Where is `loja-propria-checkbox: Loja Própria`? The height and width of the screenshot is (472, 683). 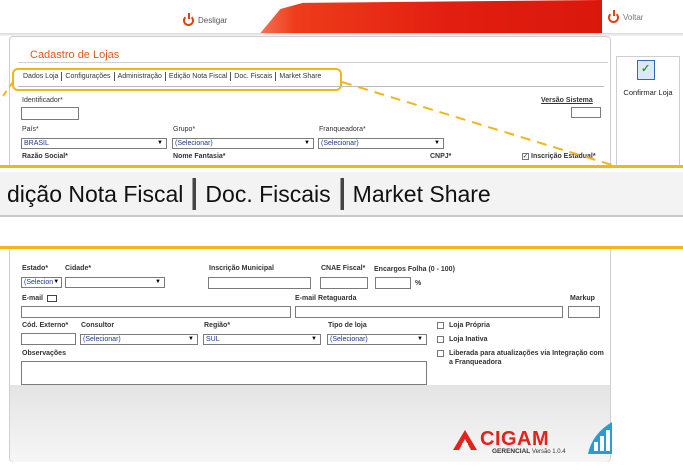
loja-propria-checkbox: Loja Própria is located at coordinates (463, 325).